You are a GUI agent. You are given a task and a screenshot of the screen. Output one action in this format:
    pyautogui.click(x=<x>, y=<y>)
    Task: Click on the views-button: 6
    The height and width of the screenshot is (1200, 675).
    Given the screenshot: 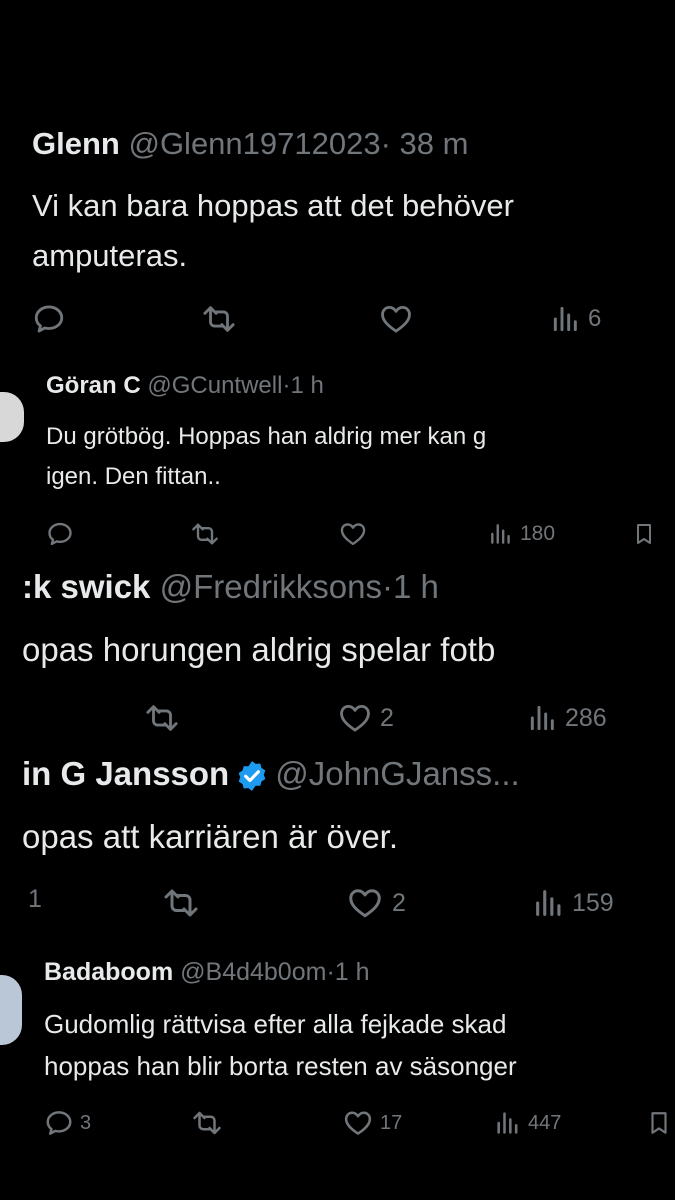 What is the action you would take?
    pyautogui.click(x=575, y=319)
    